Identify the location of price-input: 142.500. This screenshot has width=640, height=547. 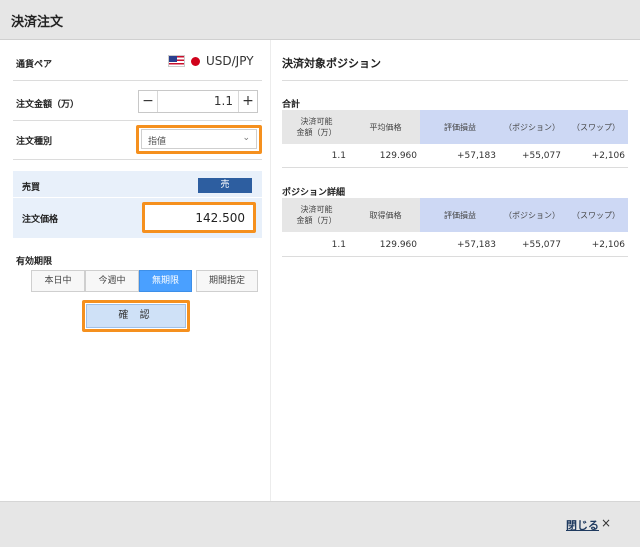
(199, 217).